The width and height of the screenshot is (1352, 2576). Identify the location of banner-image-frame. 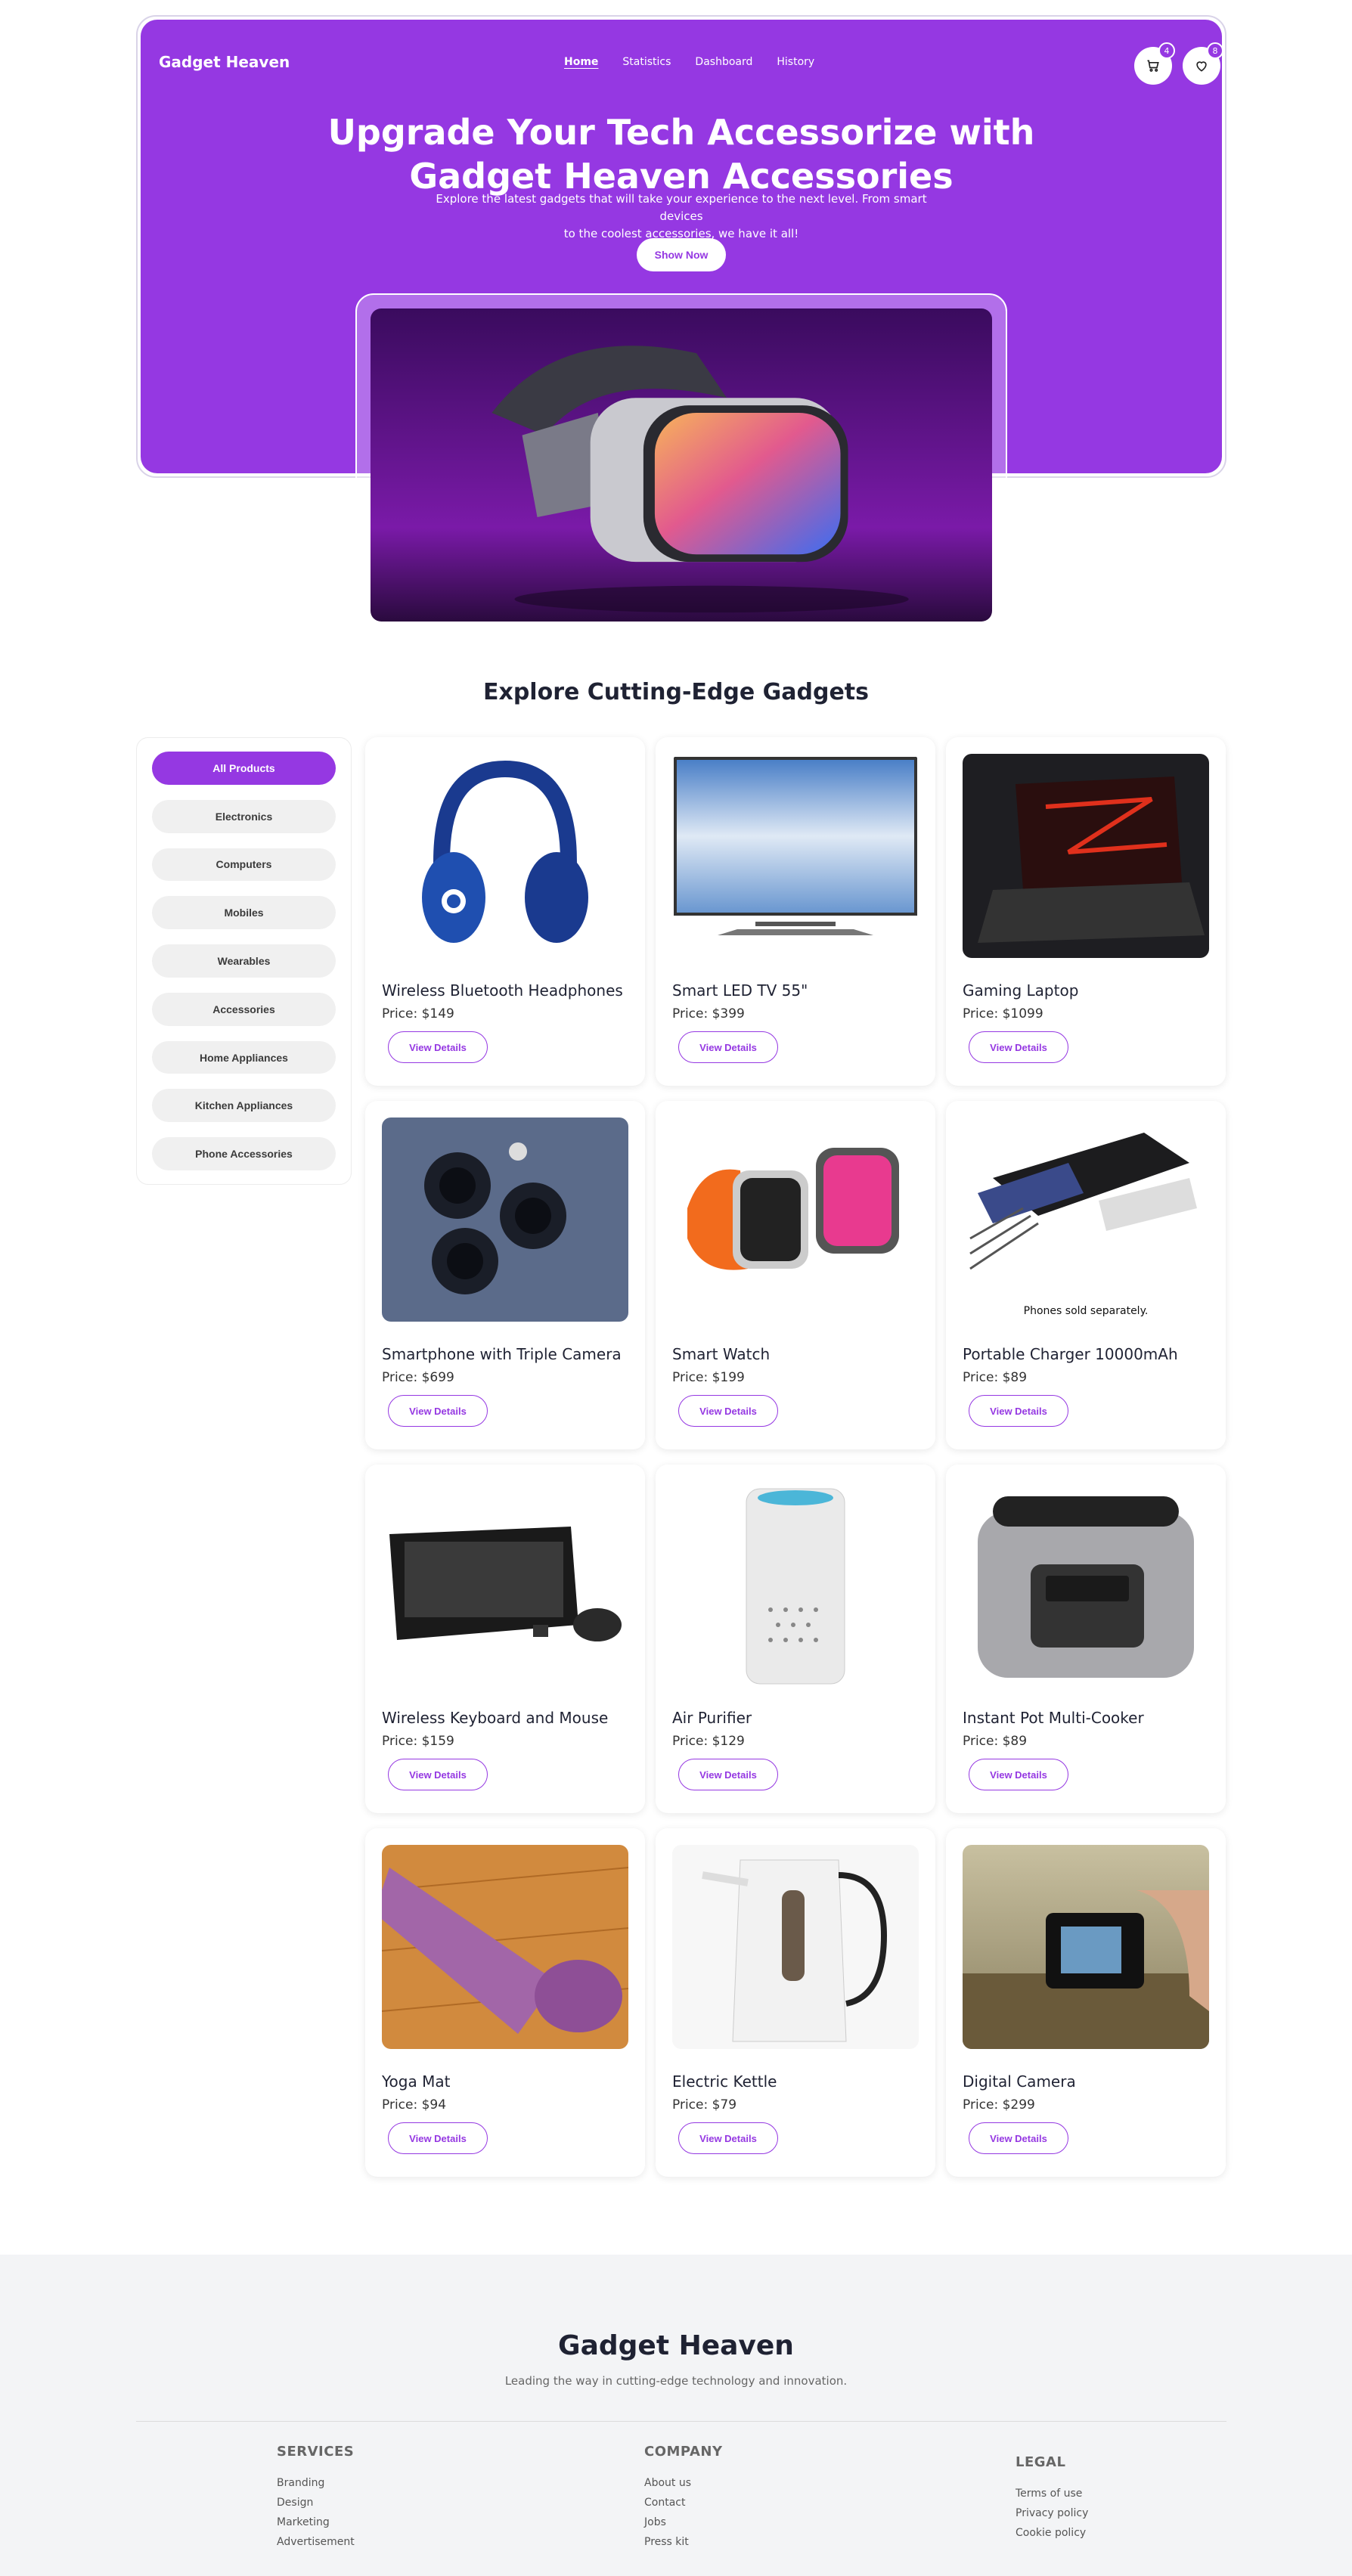
(681, 465).